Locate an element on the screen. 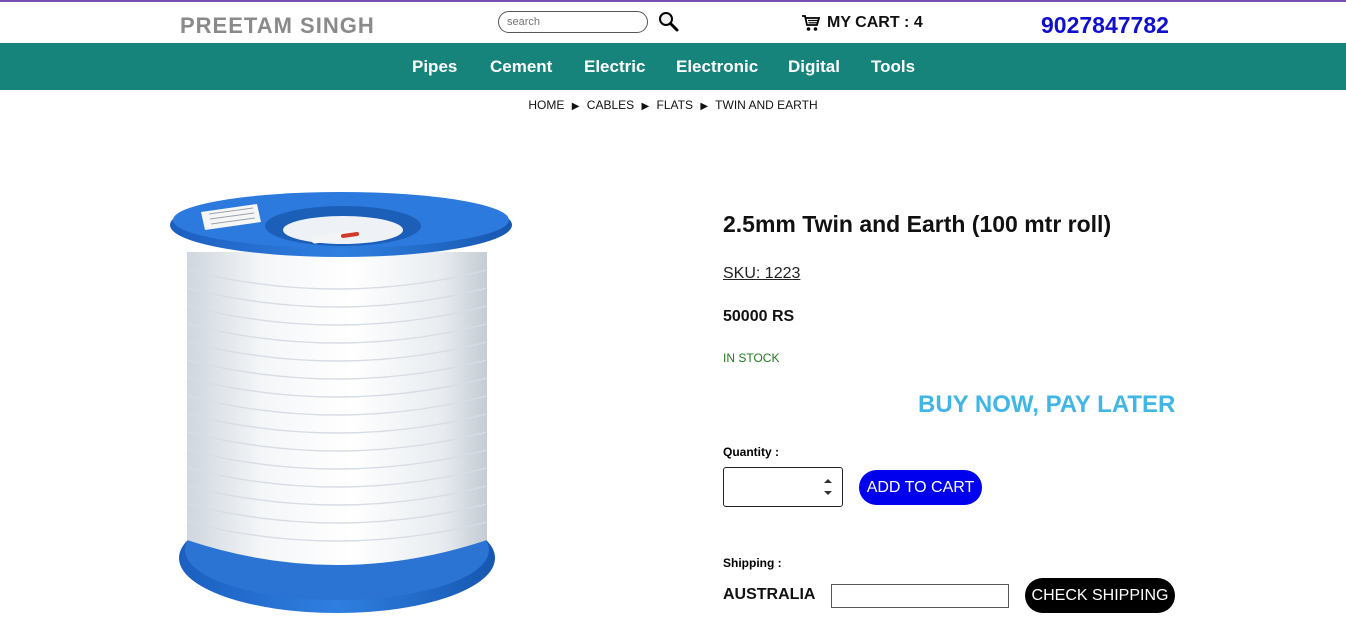 The height and width of the screenshot is (644, 1346). brand-logo-text: PREETAM SINGH is located at coordinates (277, 26).